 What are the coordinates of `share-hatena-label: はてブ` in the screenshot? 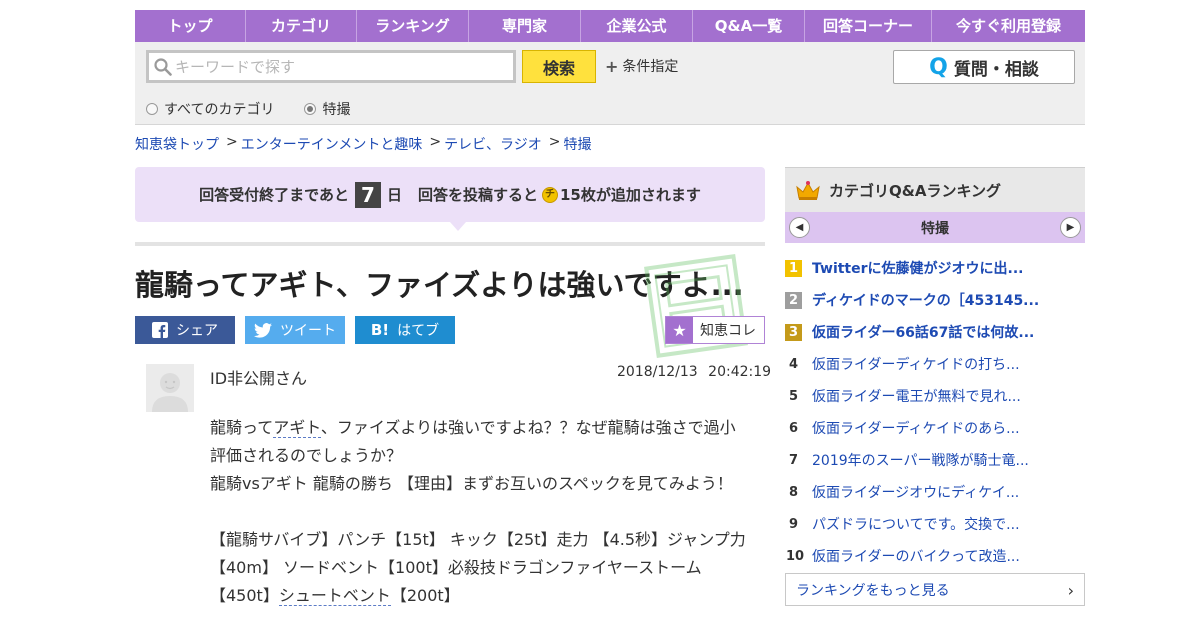 It's located at (418, 331).